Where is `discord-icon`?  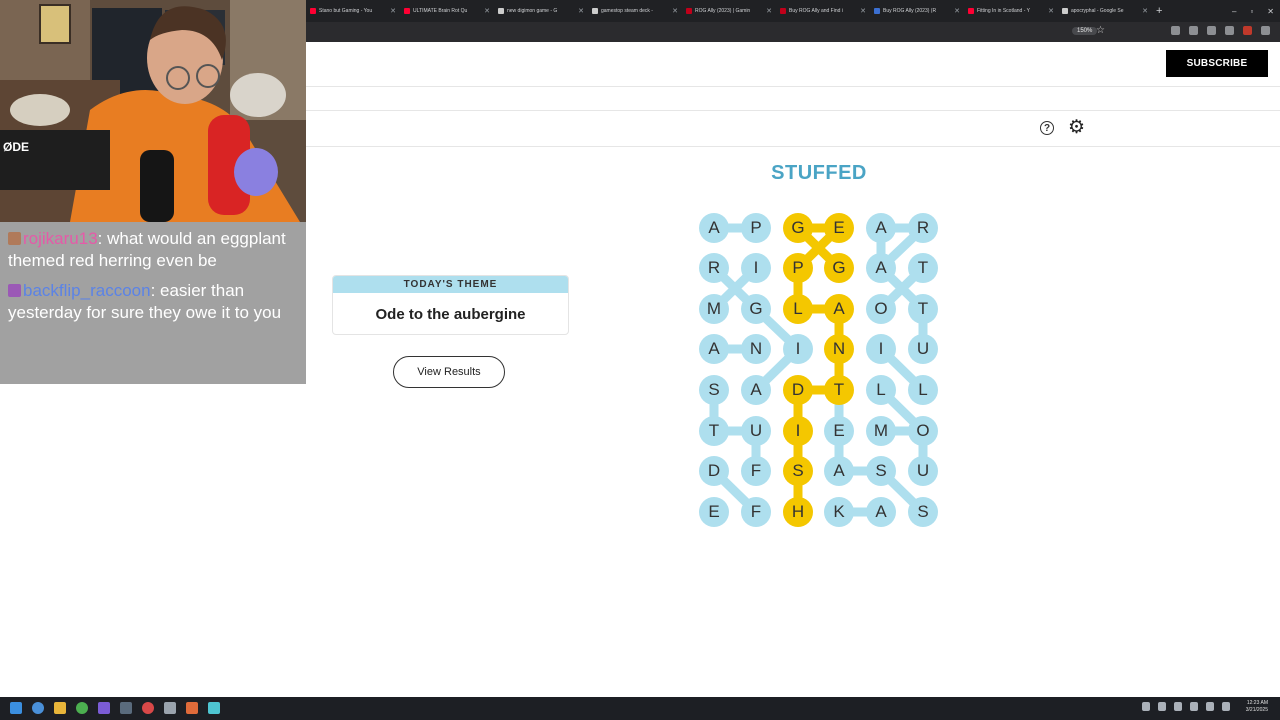 discord-icon is located at coordinates (104, 708).